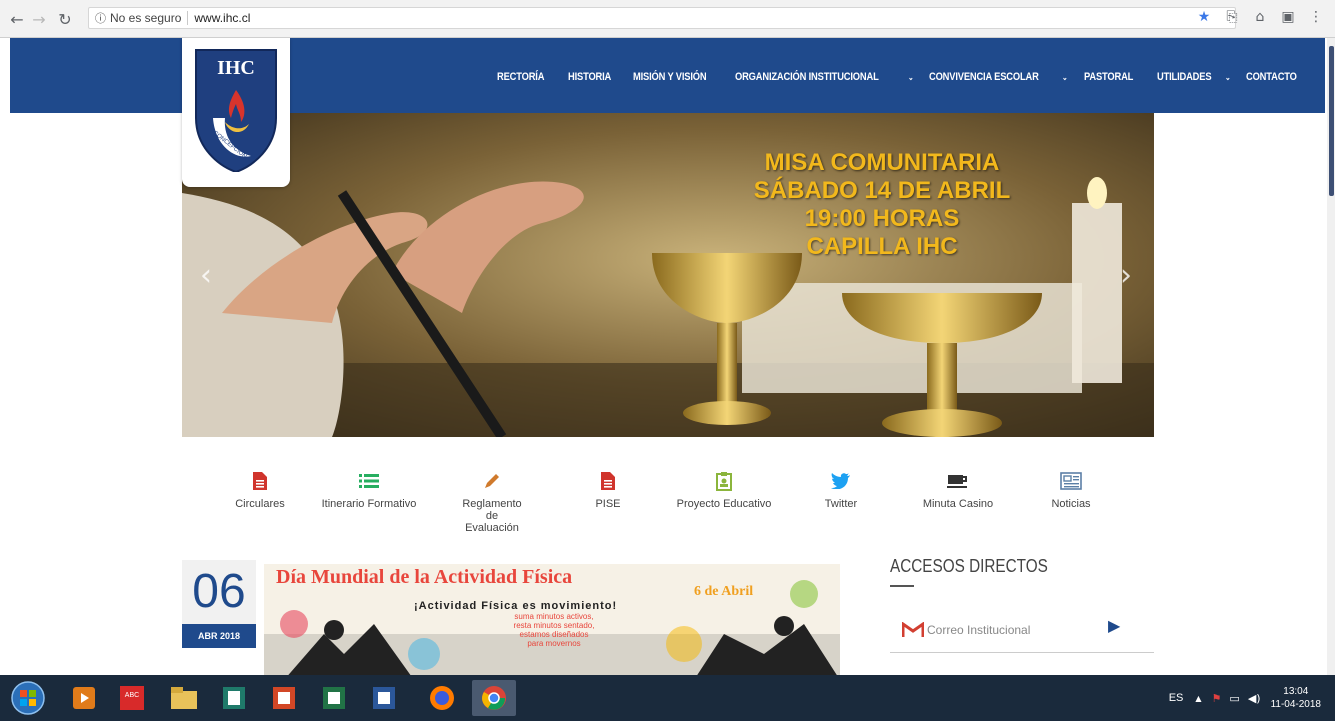 Image resolution: width=1335 pixels, height=721 pixels. I want to click on powerpoint-icon, so click(284, 698).